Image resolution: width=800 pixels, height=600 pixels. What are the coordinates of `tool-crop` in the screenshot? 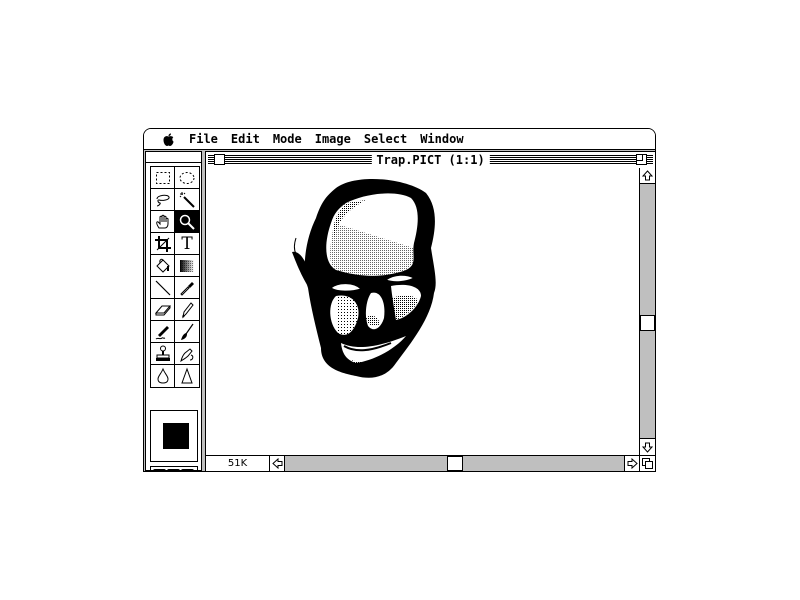 It's located at (163, 244).